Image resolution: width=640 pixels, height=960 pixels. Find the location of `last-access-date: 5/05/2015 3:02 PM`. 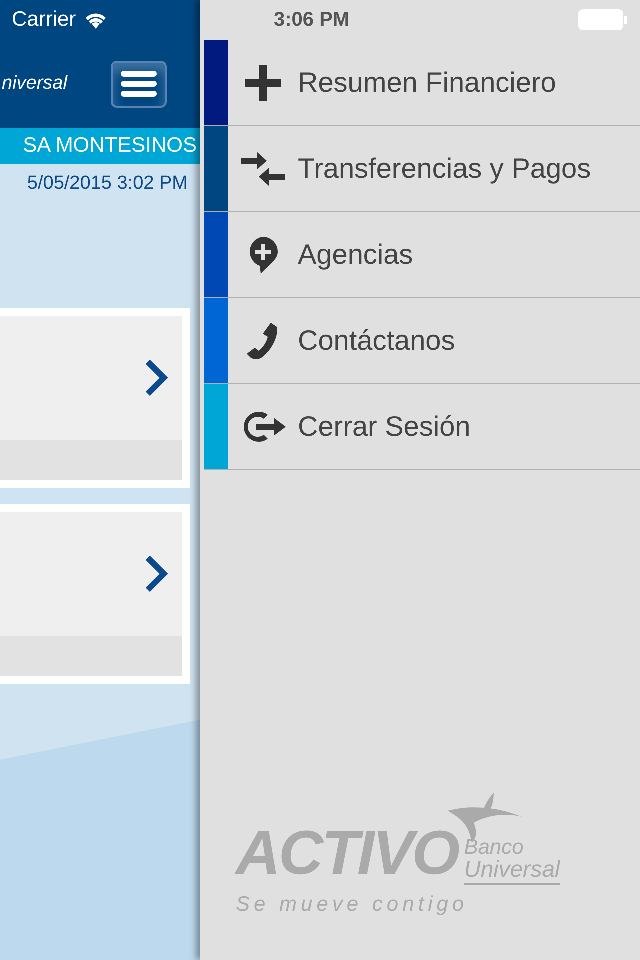

last-access-date: 5/05/2015 3:02 PM is located at coordinates (107, 184).